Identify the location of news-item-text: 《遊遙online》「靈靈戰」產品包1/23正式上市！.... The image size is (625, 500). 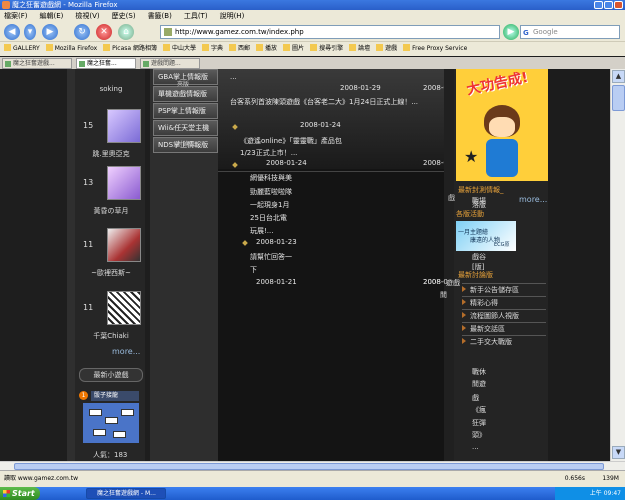
(297, 147).